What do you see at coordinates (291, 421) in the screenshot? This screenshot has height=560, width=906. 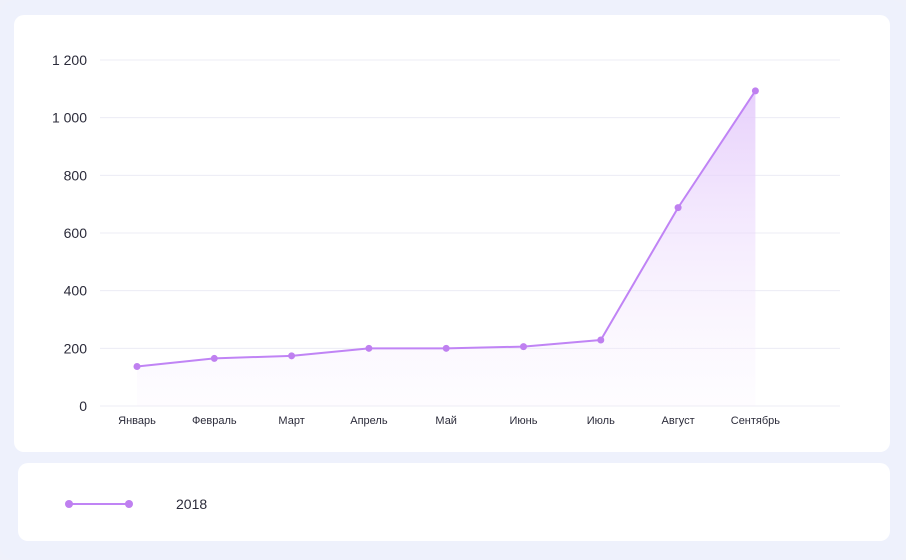 I see `x-tick-label: Март` at bounding box center [291, 421].